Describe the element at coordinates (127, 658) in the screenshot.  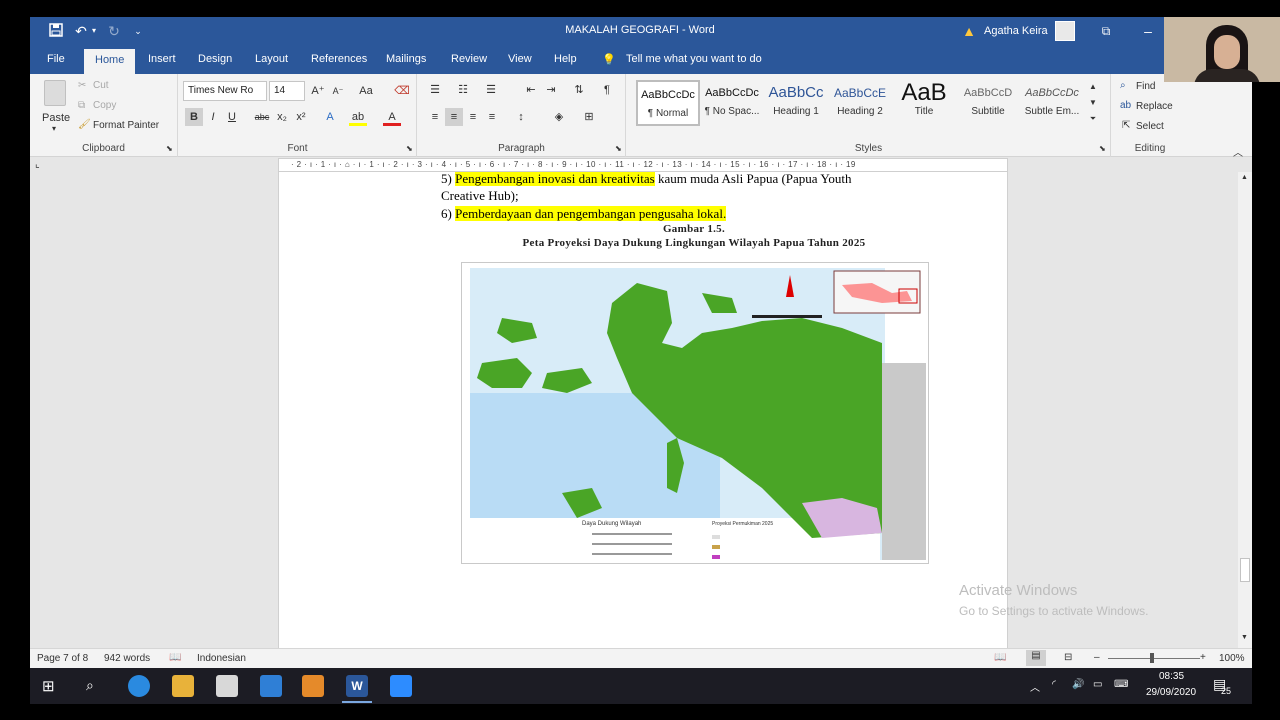
I see `word-count: 942 words` at that location.